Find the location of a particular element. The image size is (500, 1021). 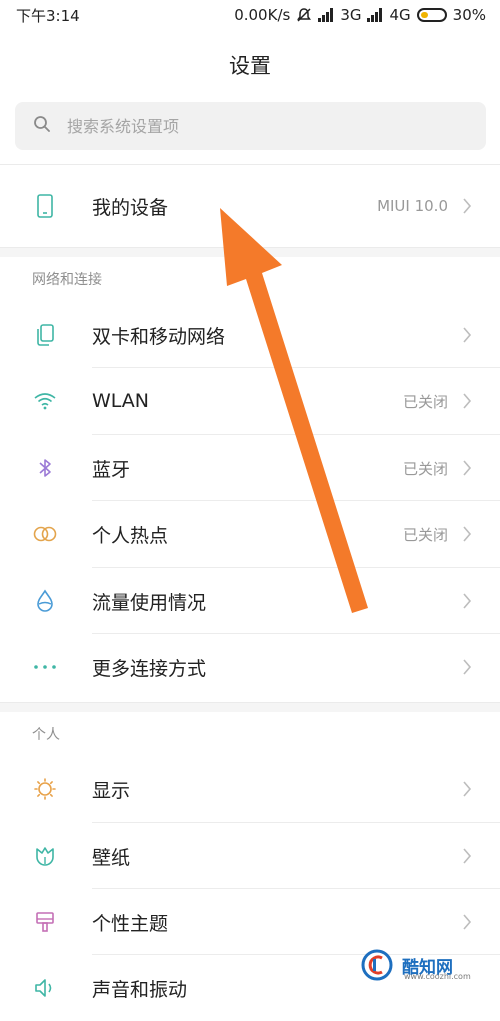

status-bar: 下午3:14 0.00K/s 3G 4G 30% is located at coordinates (250, 15).